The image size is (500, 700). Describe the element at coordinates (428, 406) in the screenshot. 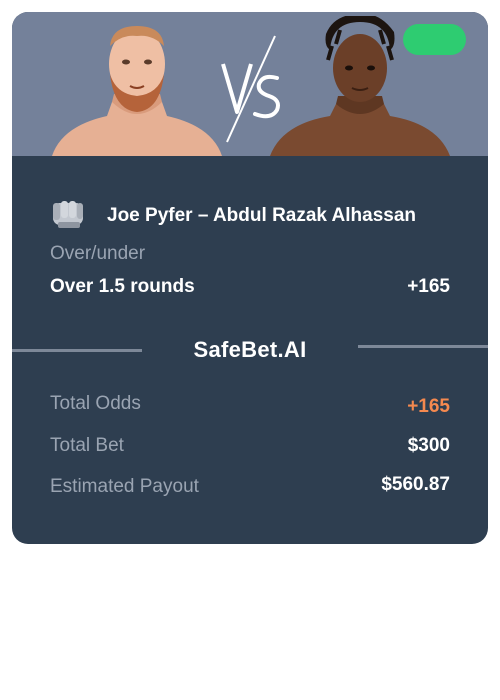

I see `total-odds-value: +165` at that location.